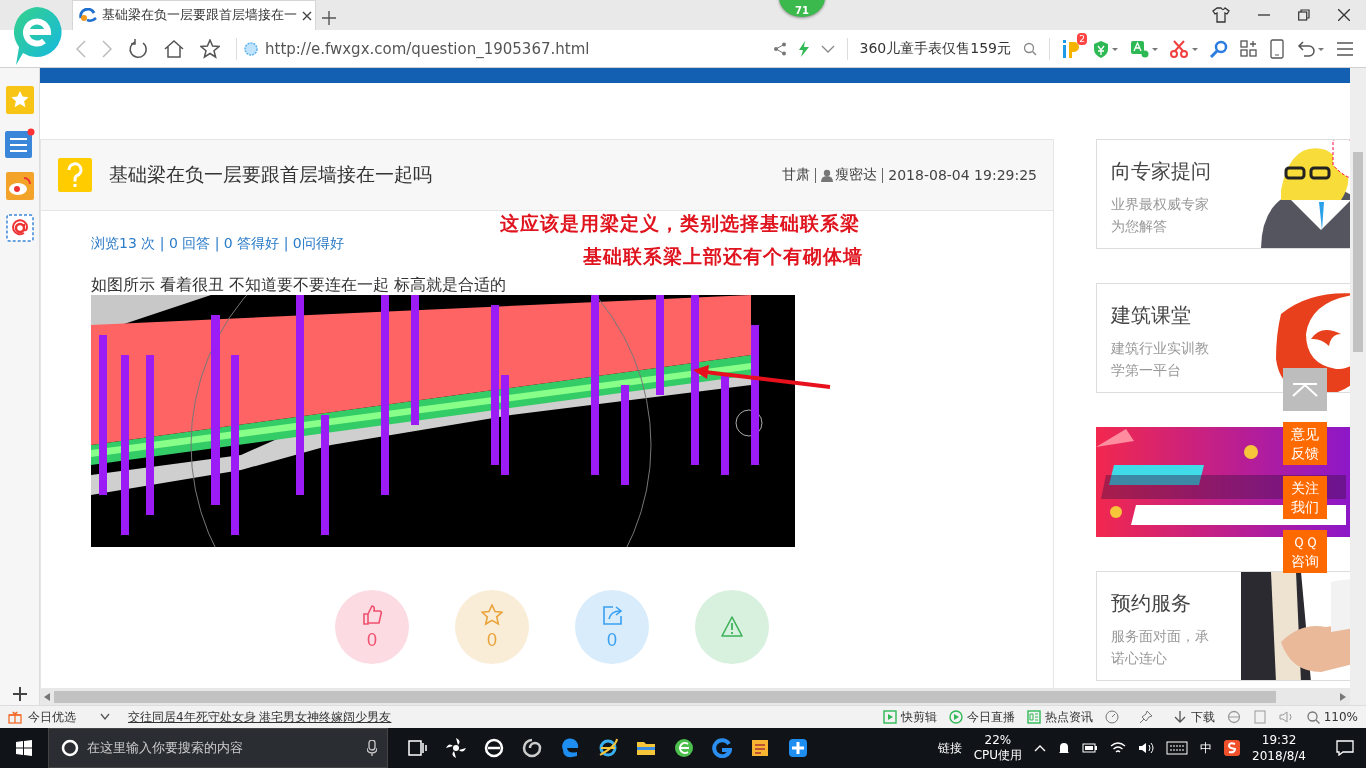 The image size is (1366, 768). I want to click on status-link: 下载, so click(1202, 717).